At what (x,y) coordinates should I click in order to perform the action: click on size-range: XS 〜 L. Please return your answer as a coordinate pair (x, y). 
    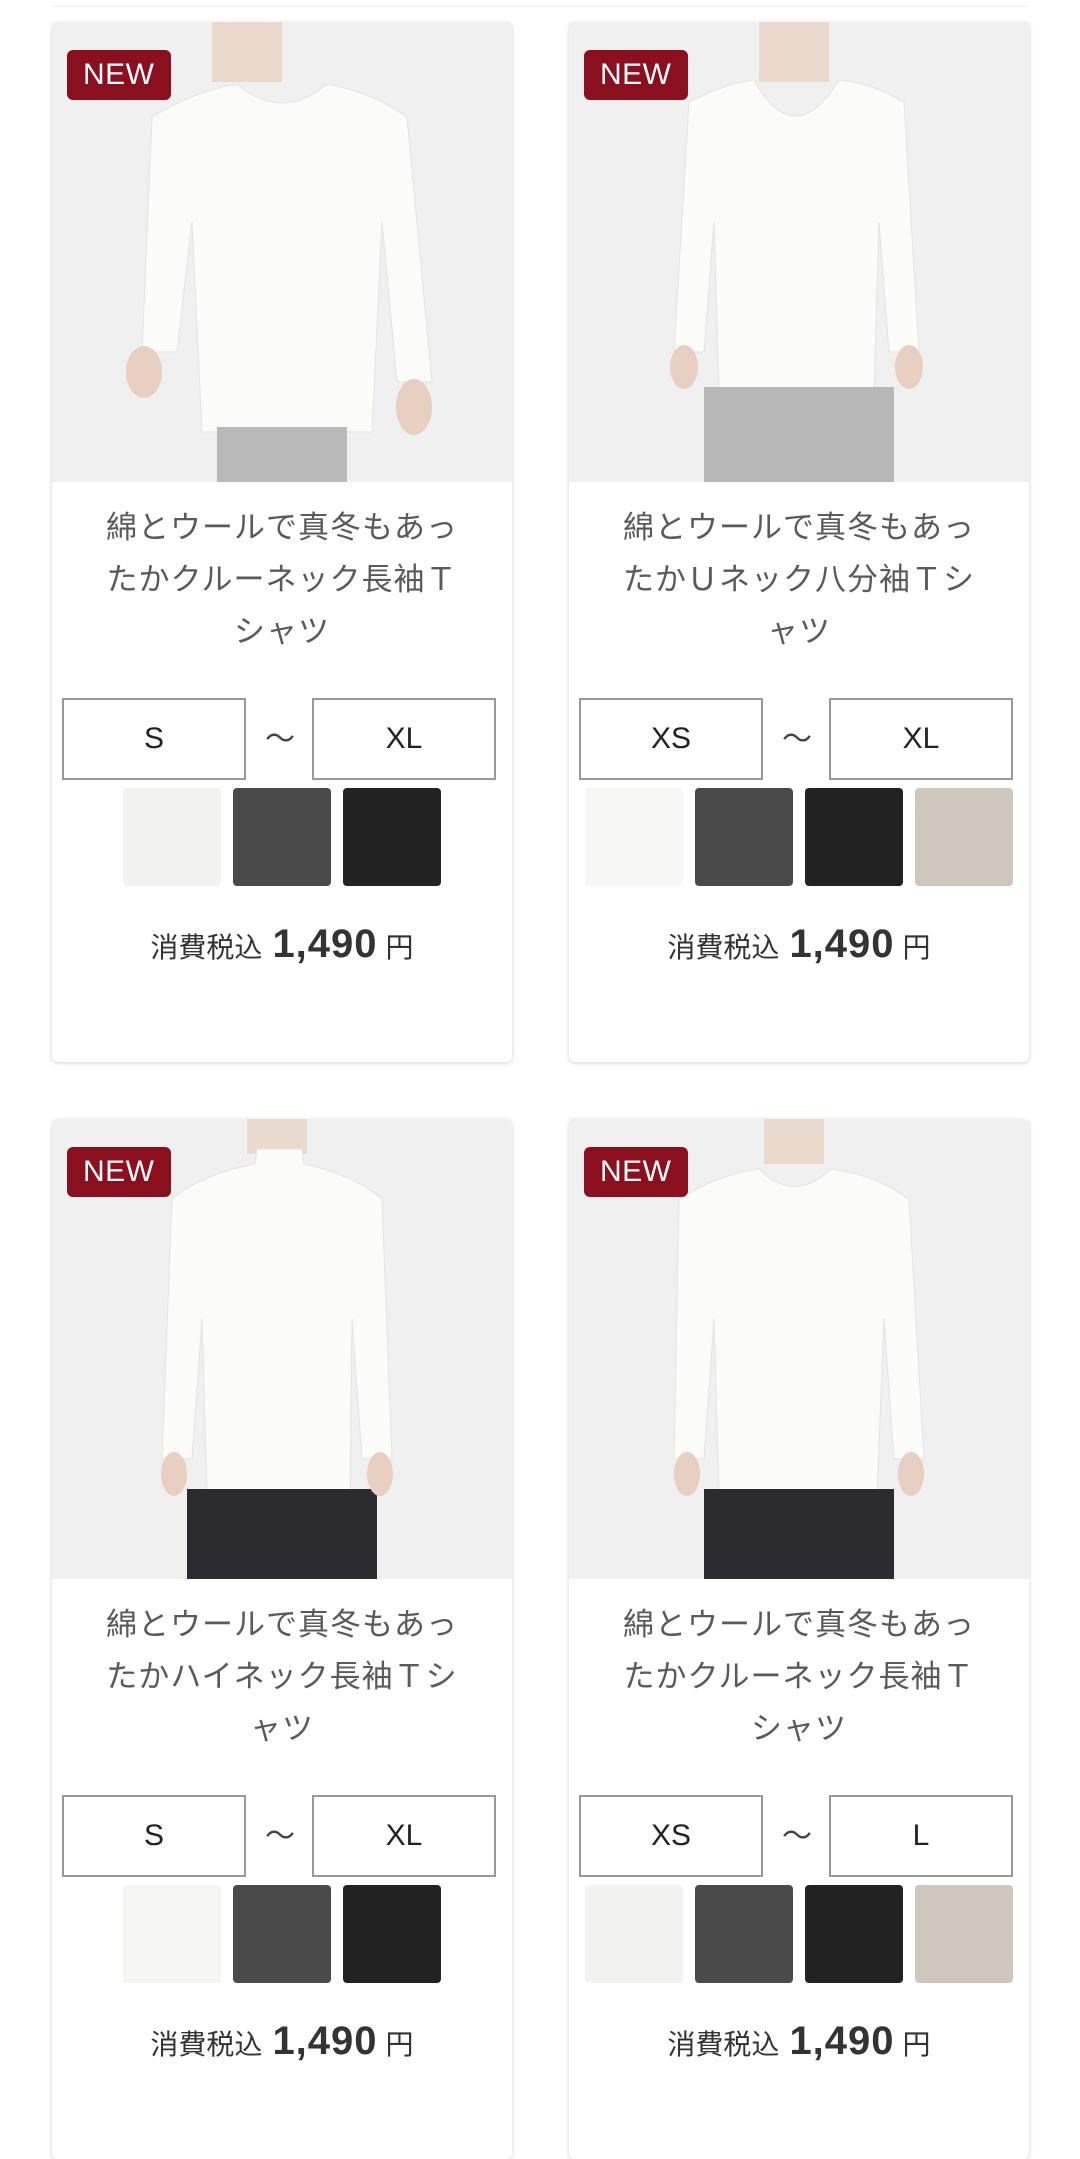
    Looking at the image, I should click on (799, 1838).